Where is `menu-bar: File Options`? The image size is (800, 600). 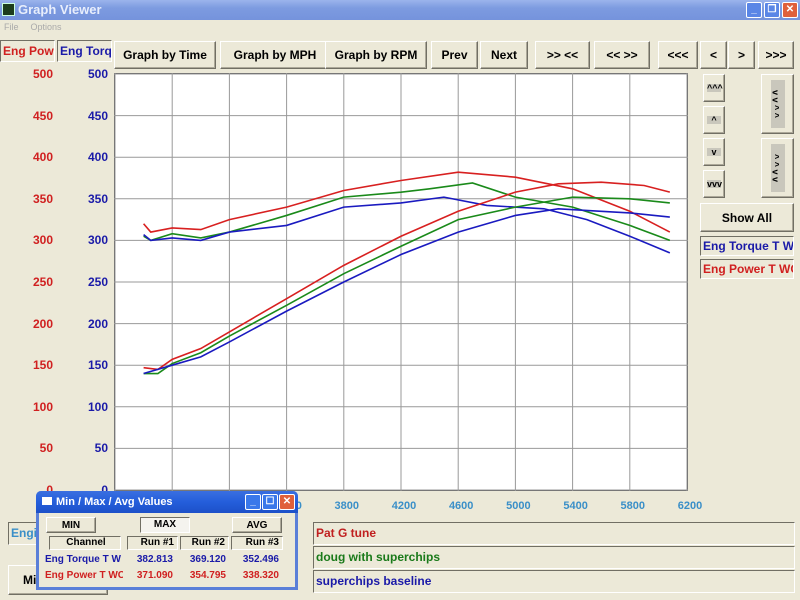
menu-bar: File Options is located at coordinates (400, 27).